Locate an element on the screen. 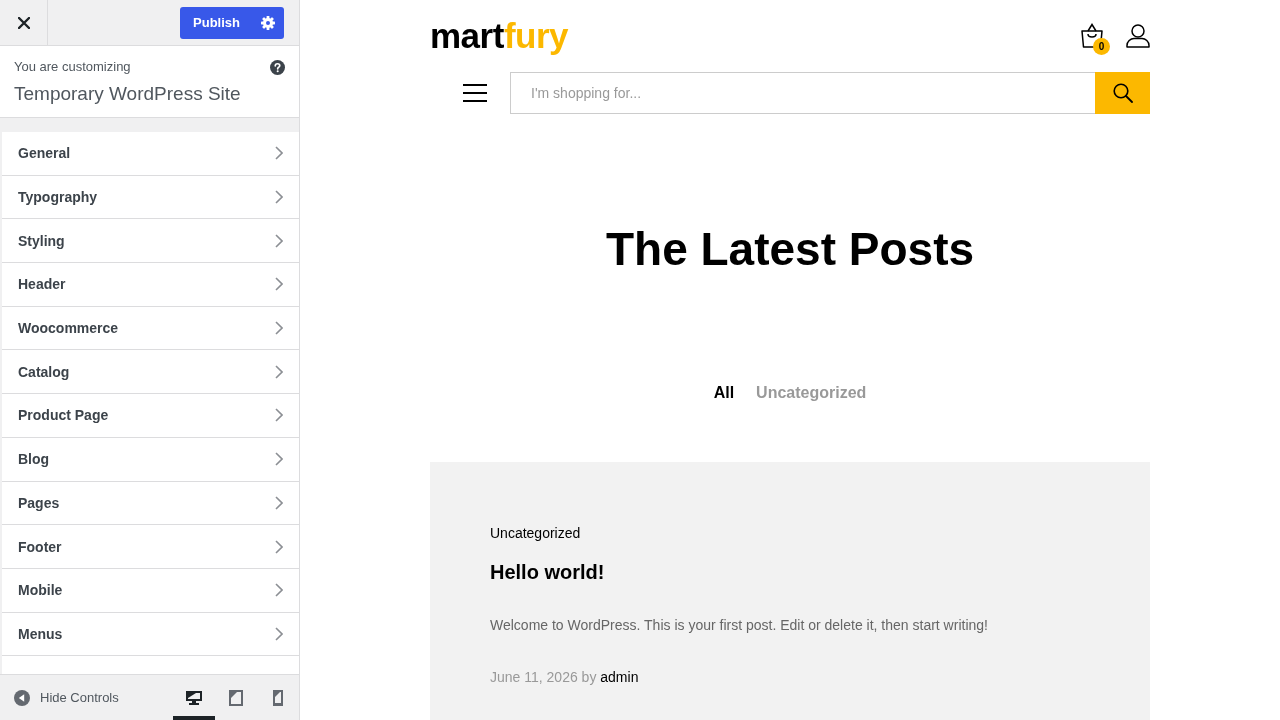 The image size is (1280, 720). gear-icon is located at coordinates (268, 22).